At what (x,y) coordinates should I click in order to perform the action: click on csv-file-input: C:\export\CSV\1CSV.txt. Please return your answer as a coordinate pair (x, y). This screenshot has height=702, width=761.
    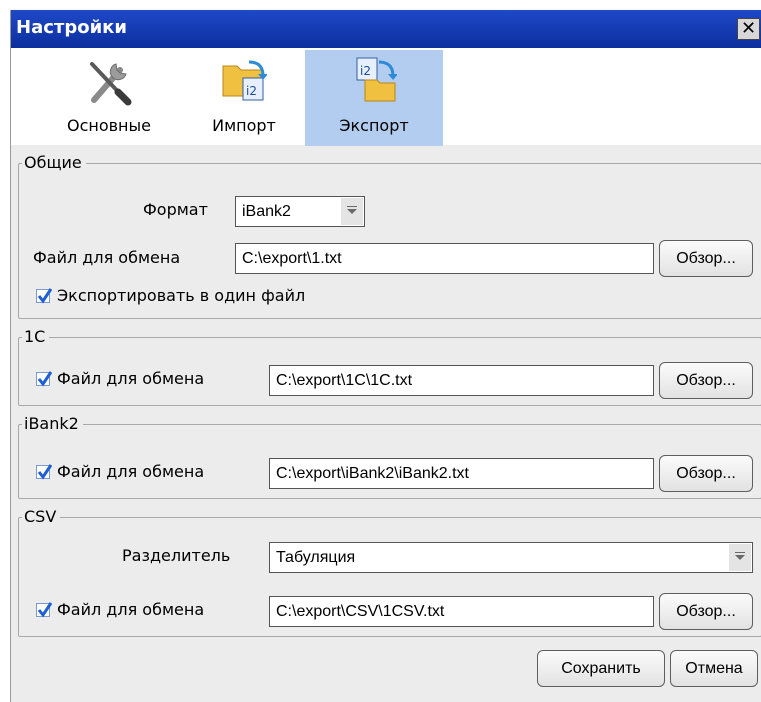
    Looking at the image, I should click on (461, 611).